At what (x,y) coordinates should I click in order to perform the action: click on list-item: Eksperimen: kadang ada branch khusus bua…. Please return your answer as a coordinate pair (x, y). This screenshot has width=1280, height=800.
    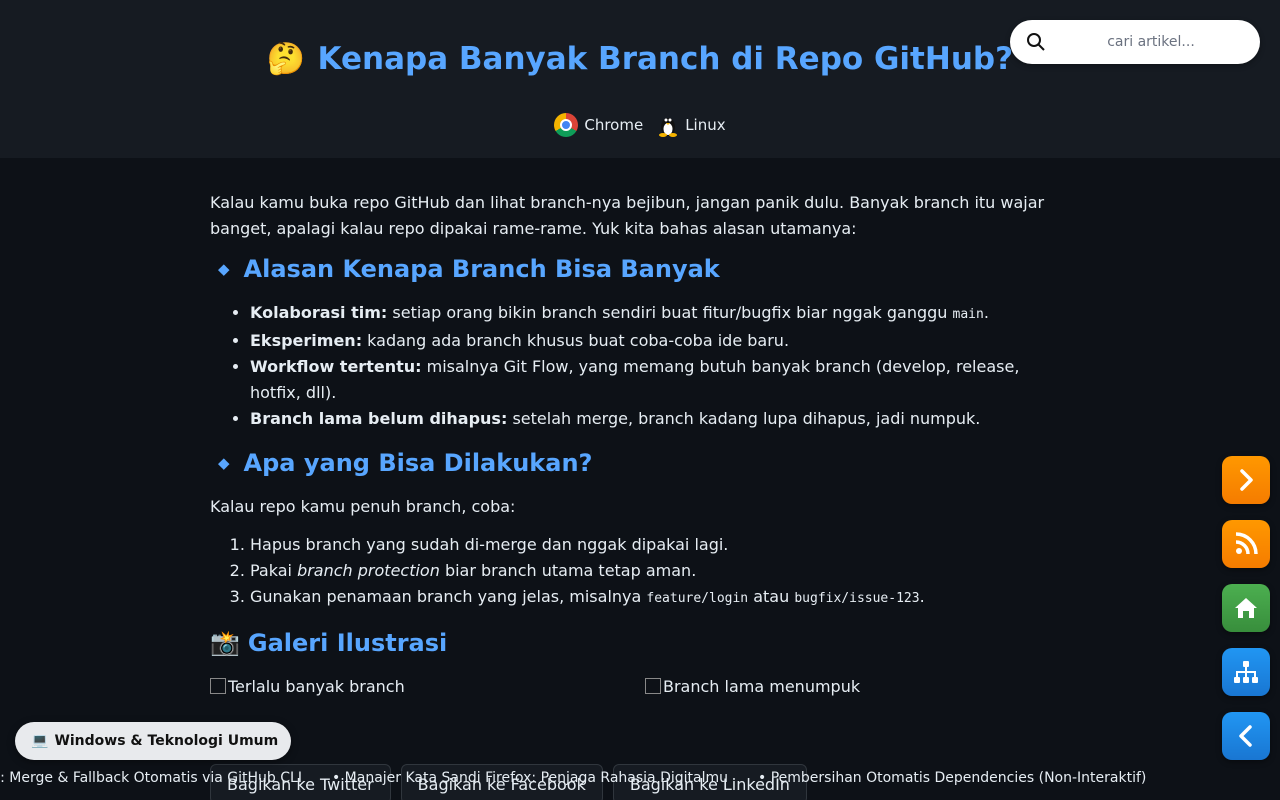
    Looking at the image, I should click on (655, 341).